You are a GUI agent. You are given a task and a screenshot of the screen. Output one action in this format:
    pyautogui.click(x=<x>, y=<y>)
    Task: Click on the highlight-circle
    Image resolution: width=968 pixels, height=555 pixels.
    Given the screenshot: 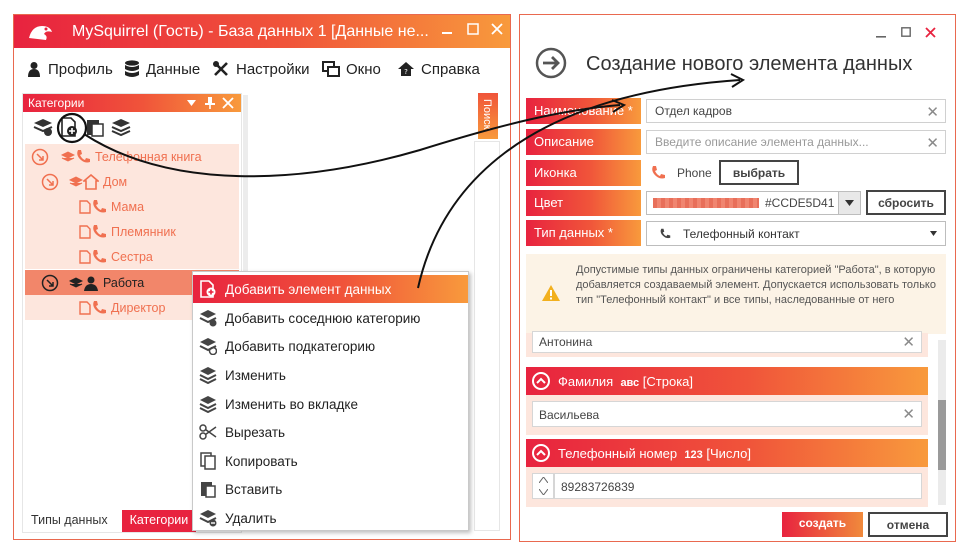 What is the action you would take?
    pyautogui.click(x=72, y=128)
    